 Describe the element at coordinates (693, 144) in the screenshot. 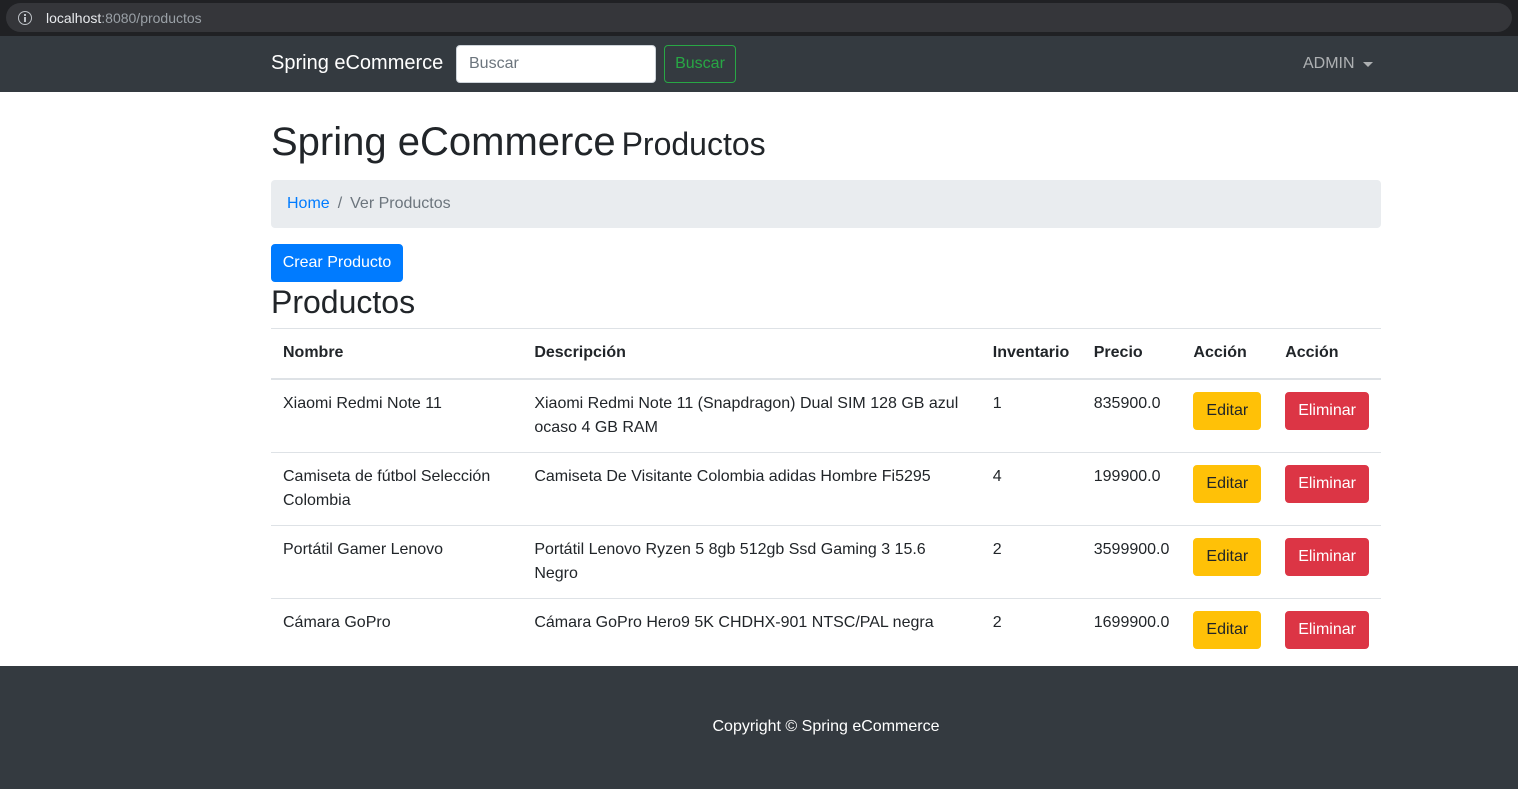

I see `page-subtitle: Productos` at that location.